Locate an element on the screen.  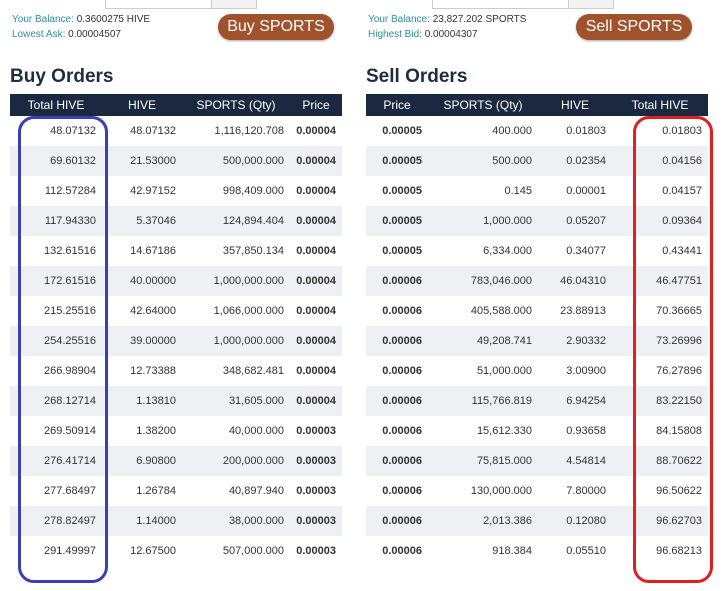
sell-amount-input is located at coordinates (501, 4).